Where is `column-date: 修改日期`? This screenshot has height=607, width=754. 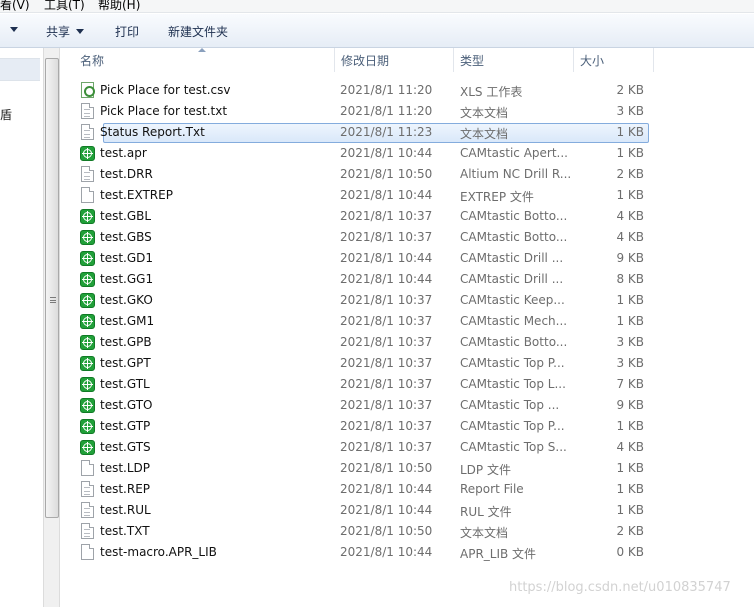
column-date: 修改日期 is located at coordinates (394, 60).